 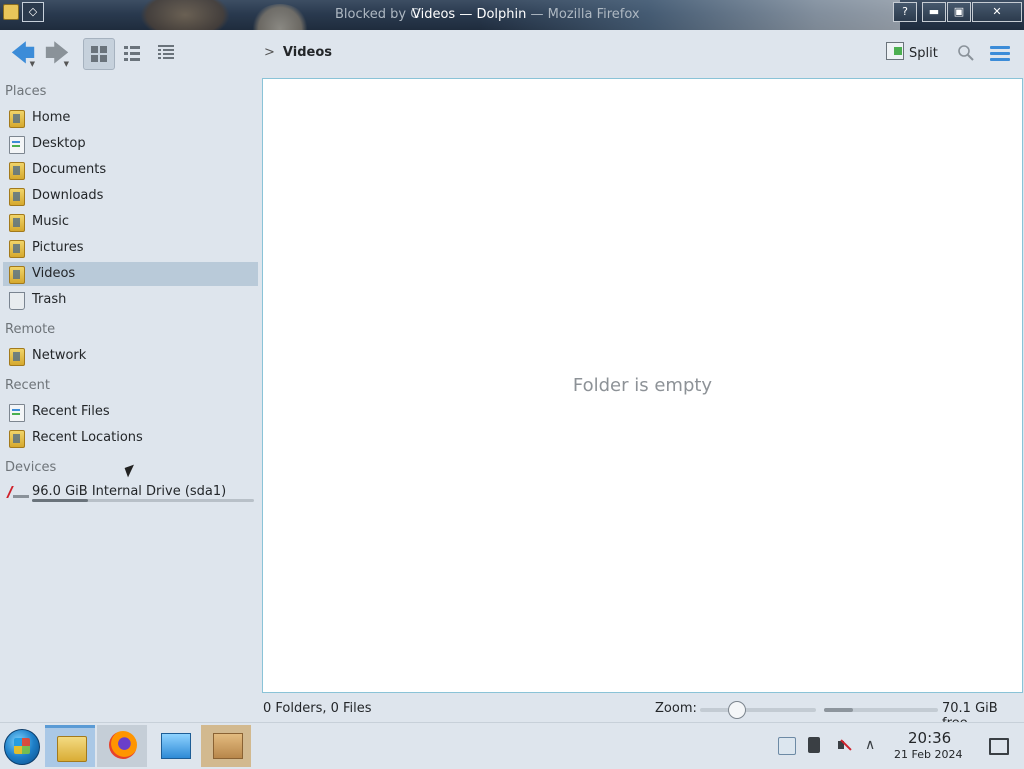 I want to click on maximize-button: ▣, so click(x=959, y=12).